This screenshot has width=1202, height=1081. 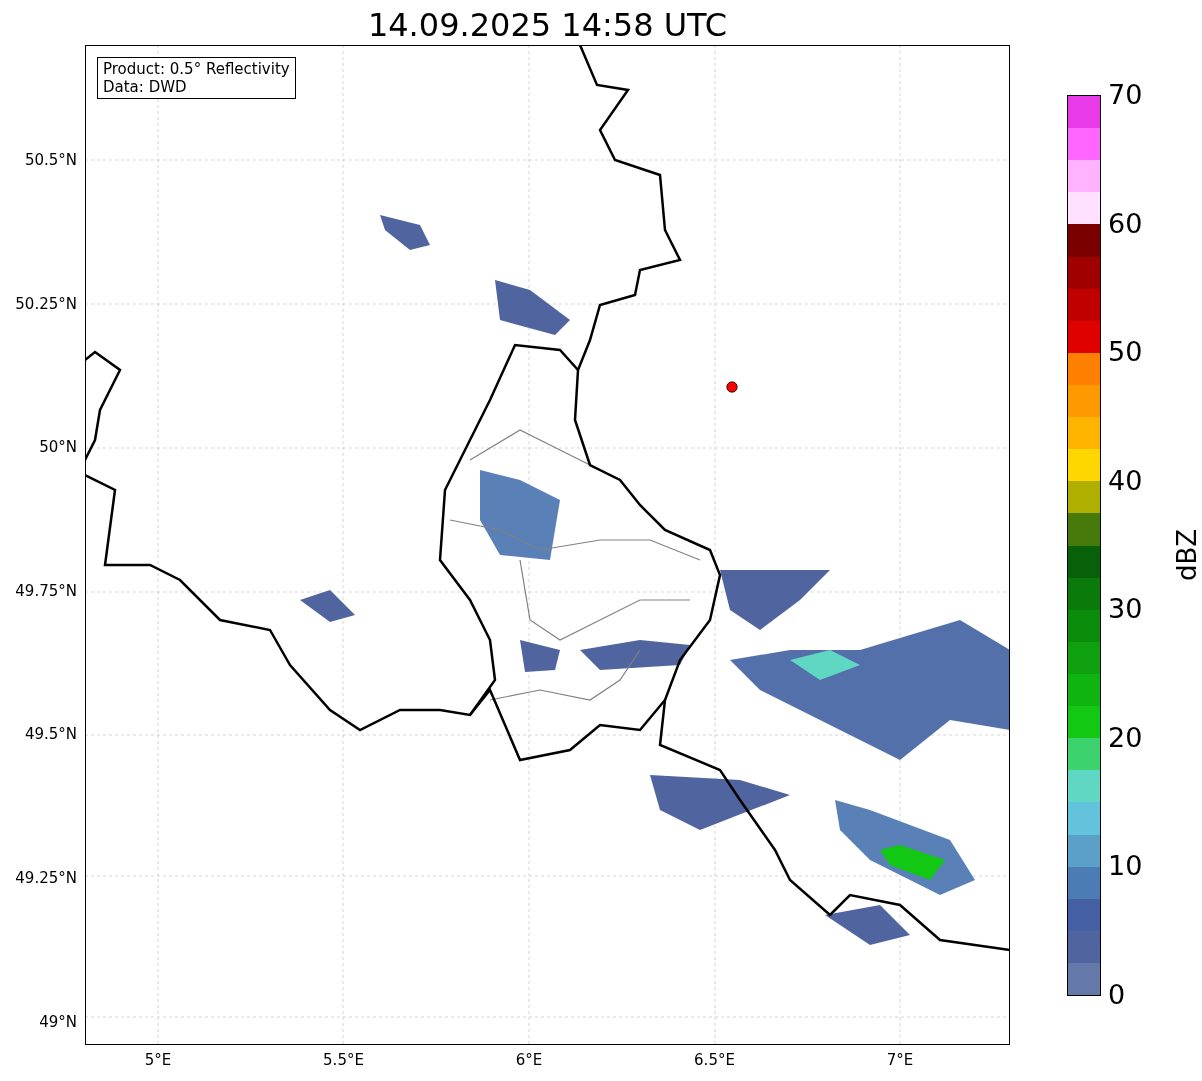 I want to click on location-marker-icon, so click(x=732, y=387).